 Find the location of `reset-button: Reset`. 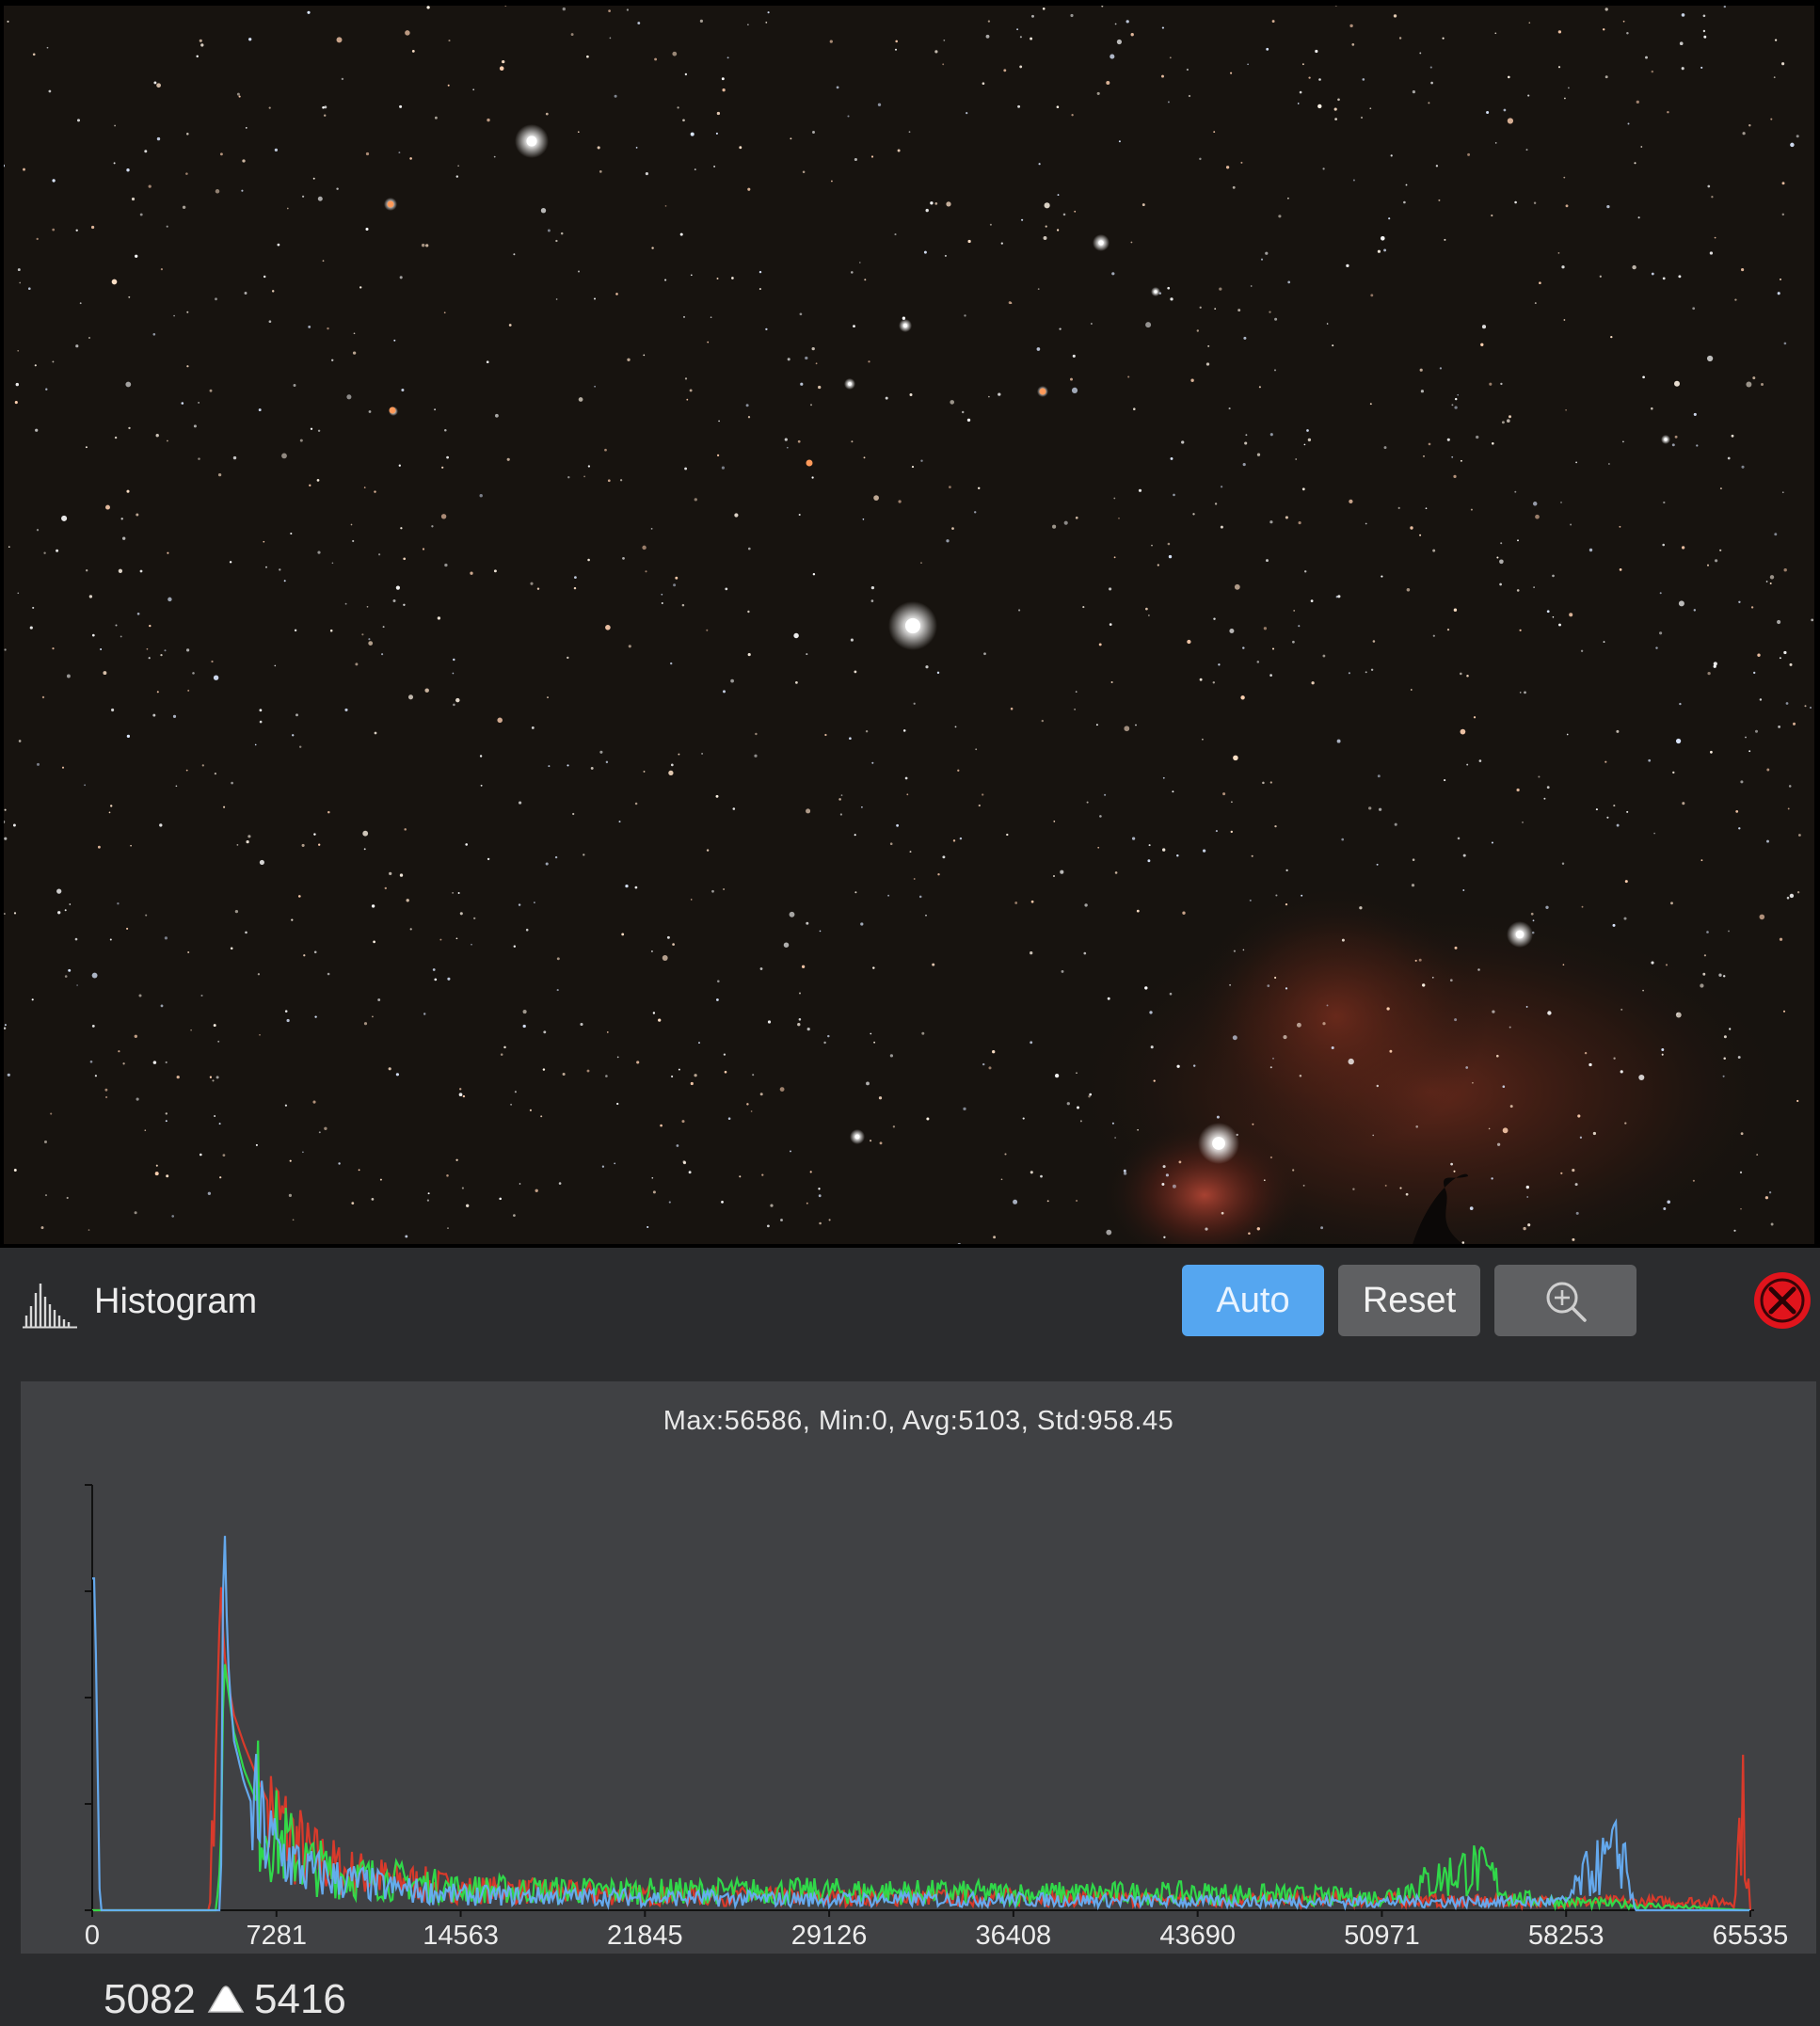

reset-button: Reset is located at coordinates (1409, 1300).